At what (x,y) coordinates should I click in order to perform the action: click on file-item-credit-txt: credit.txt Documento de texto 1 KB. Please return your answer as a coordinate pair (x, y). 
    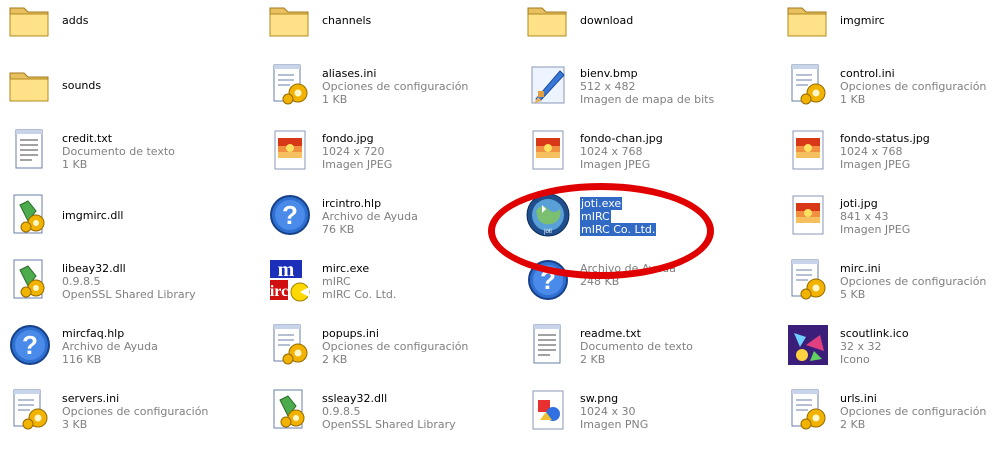
    Looking at the image, I should click on (120, 150).